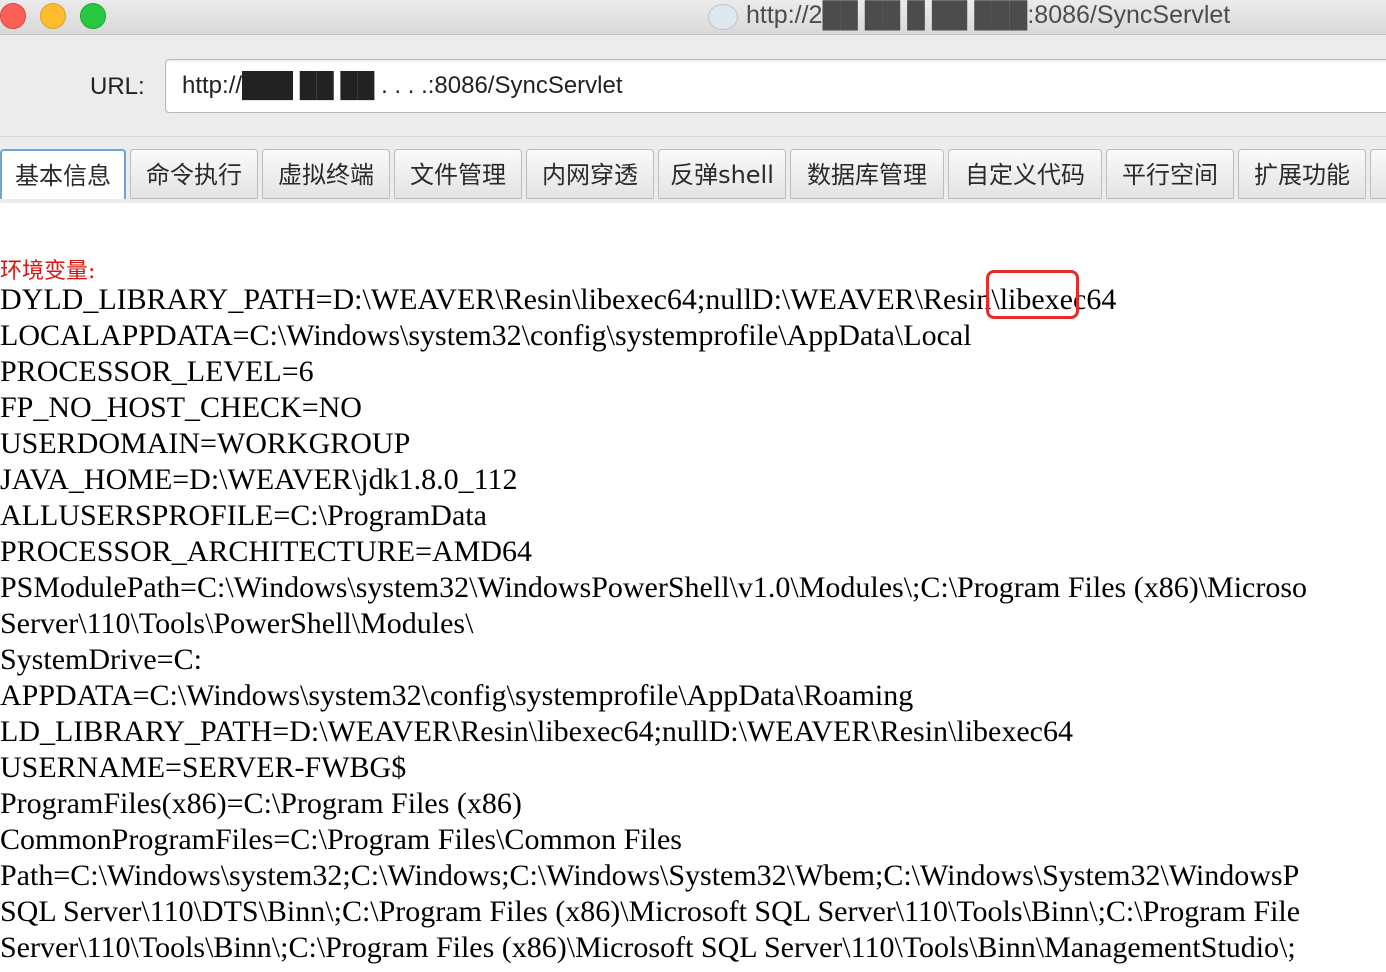  What do you see at coordinates (1025, 174) in the screenshot?
I see `tab-custom-code: 自定义代码` at bounding box center [1025, 174].